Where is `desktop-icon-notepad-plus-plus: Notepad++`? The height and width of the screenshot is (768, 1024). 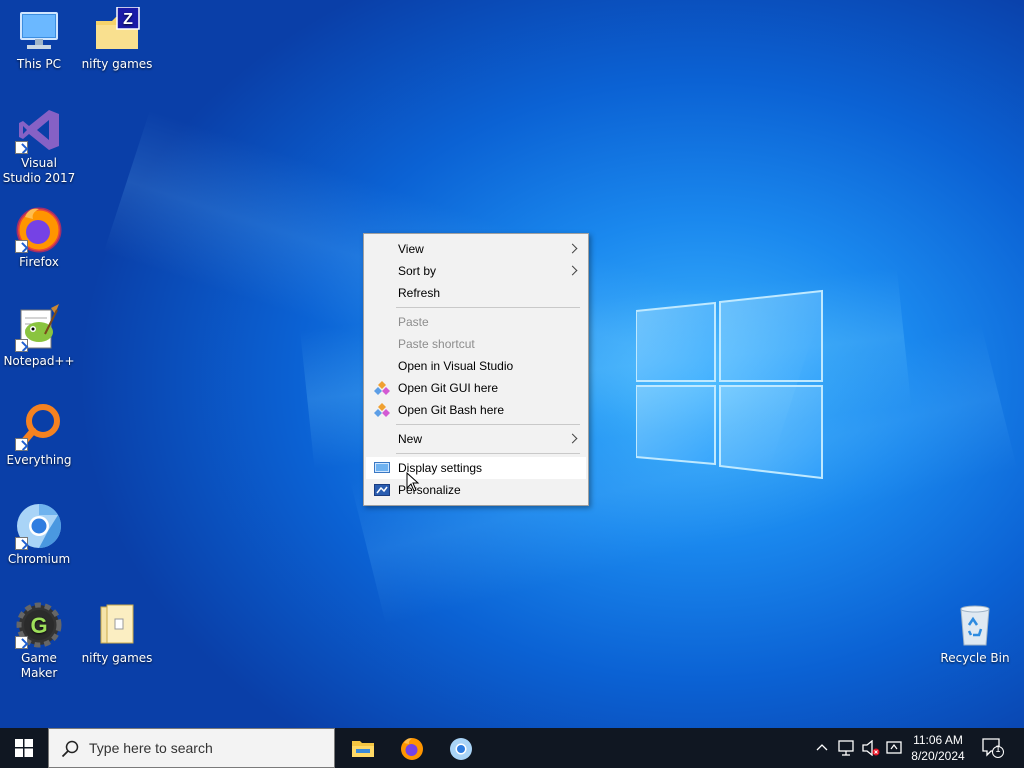
desktop-icon-notepad-plus-plus: Notepad++ is located at coordinates (39, 336).